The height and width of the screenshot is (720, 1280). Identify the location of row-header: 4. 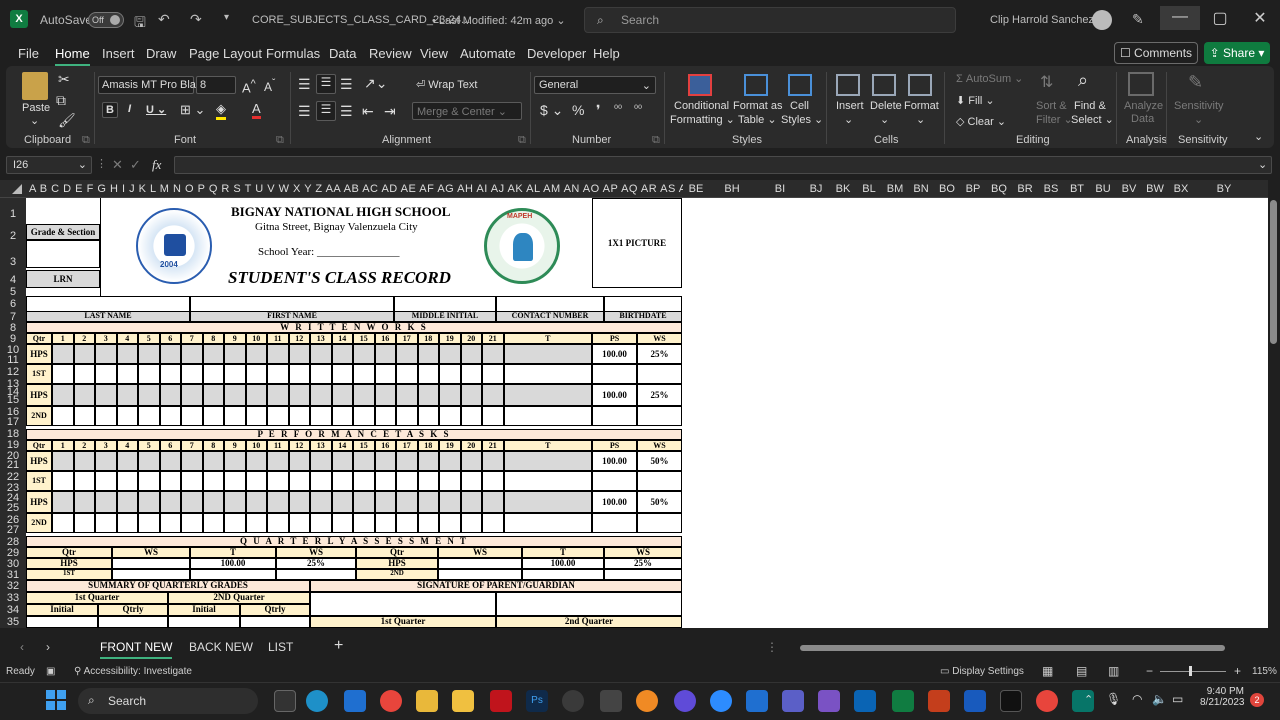
(13, 280).